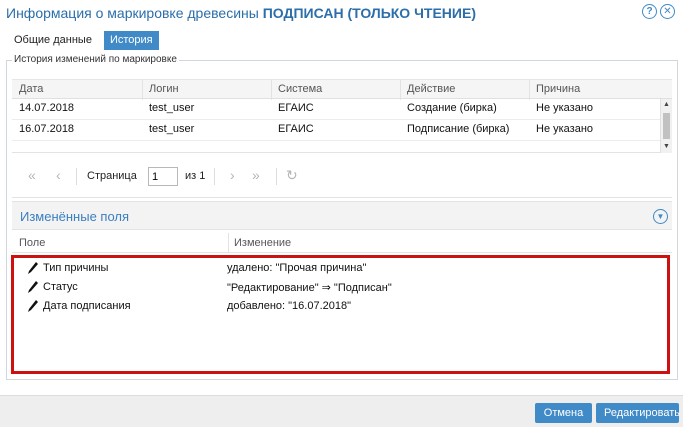 This screenshot has width=683, height=427. I want to click on page-number-input, so click(163, 176).